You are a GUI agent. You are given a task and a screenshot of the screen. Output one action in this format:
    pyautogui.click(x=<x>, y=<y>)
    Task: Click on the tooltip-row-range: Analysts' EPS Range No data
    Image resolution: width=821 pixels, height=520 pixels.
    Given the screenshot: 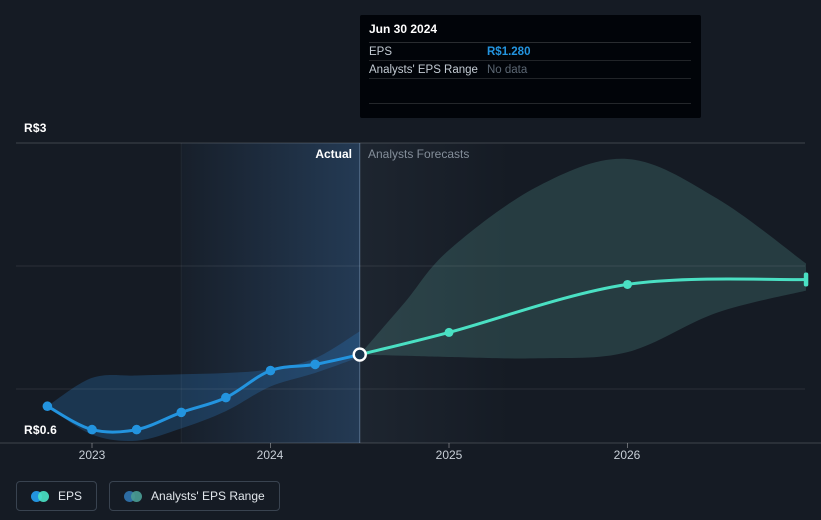 What is the action you would take?
    pyautogui.click(x=530, y=70)
    